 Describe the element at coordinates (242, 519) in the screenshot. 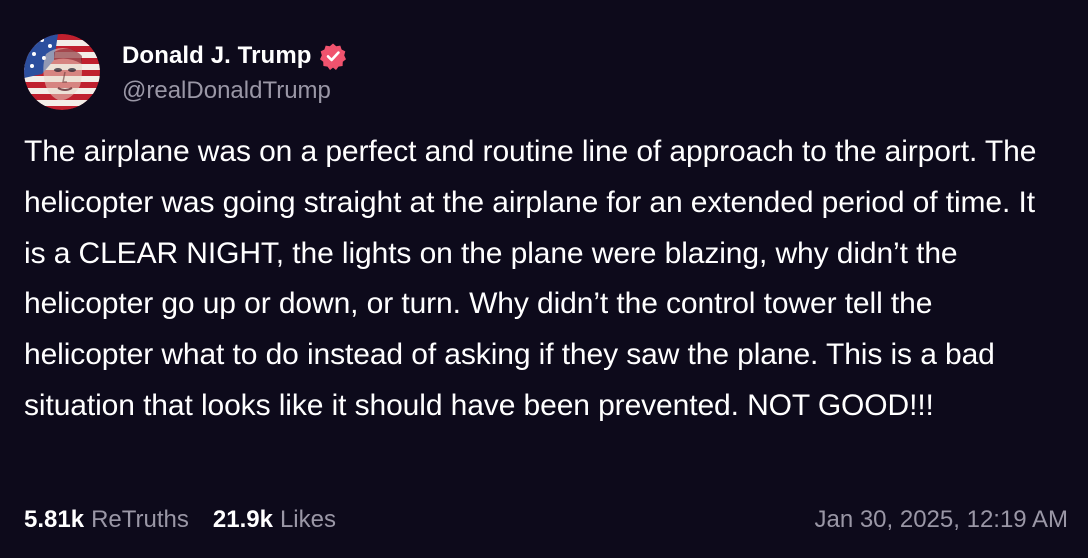

I see `likes-count: 21.9k` at that location.